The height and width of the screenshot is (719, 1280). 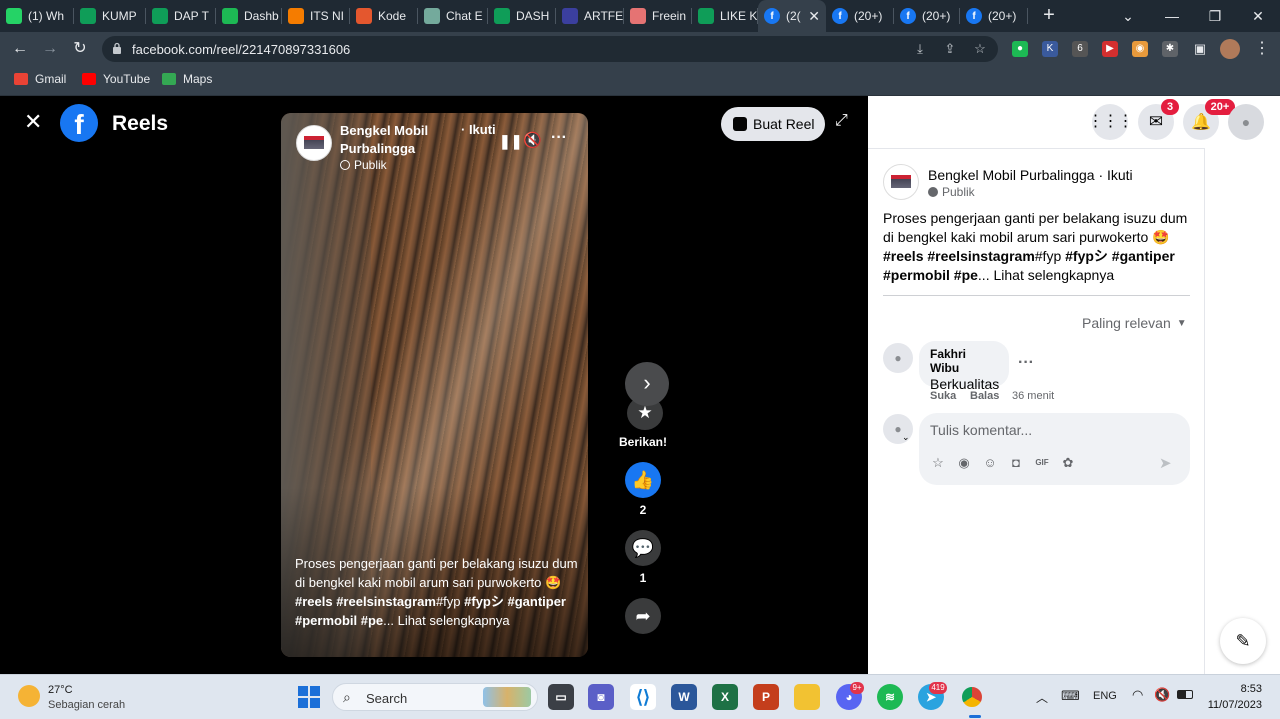 I want to click on word-icon: W, so click(x=684, y=697).